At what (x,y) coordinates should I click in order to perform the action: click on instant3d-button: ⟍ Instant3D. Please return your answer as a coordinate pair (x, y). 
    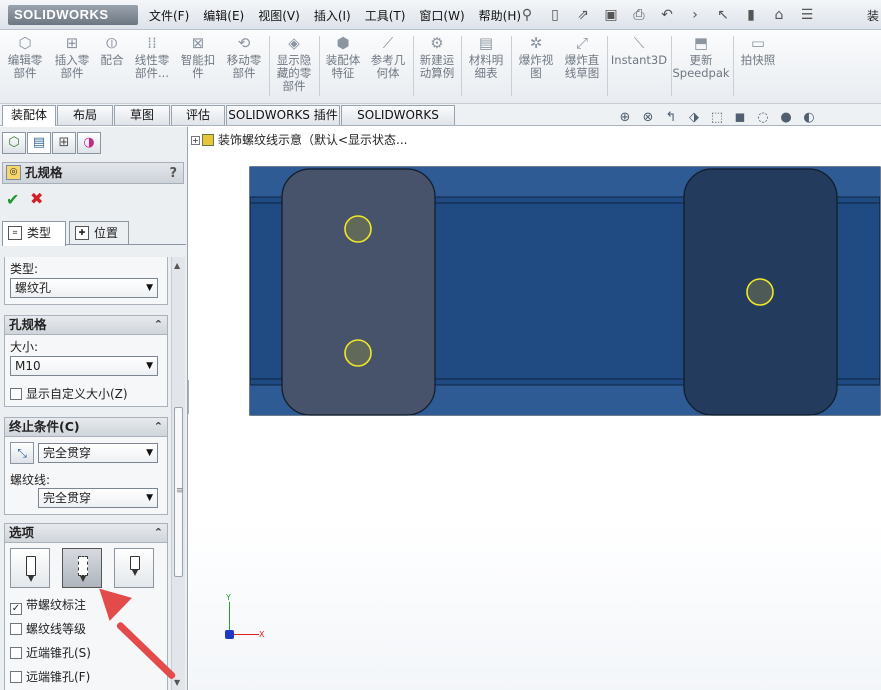
    Looking at the image, I should click on (639, 66).